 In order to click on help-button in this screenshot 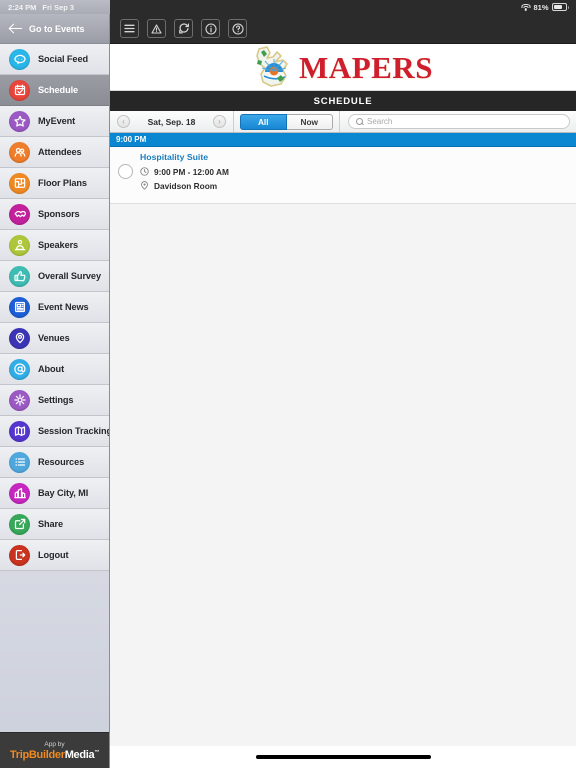, I will do `click(237, 28)`.